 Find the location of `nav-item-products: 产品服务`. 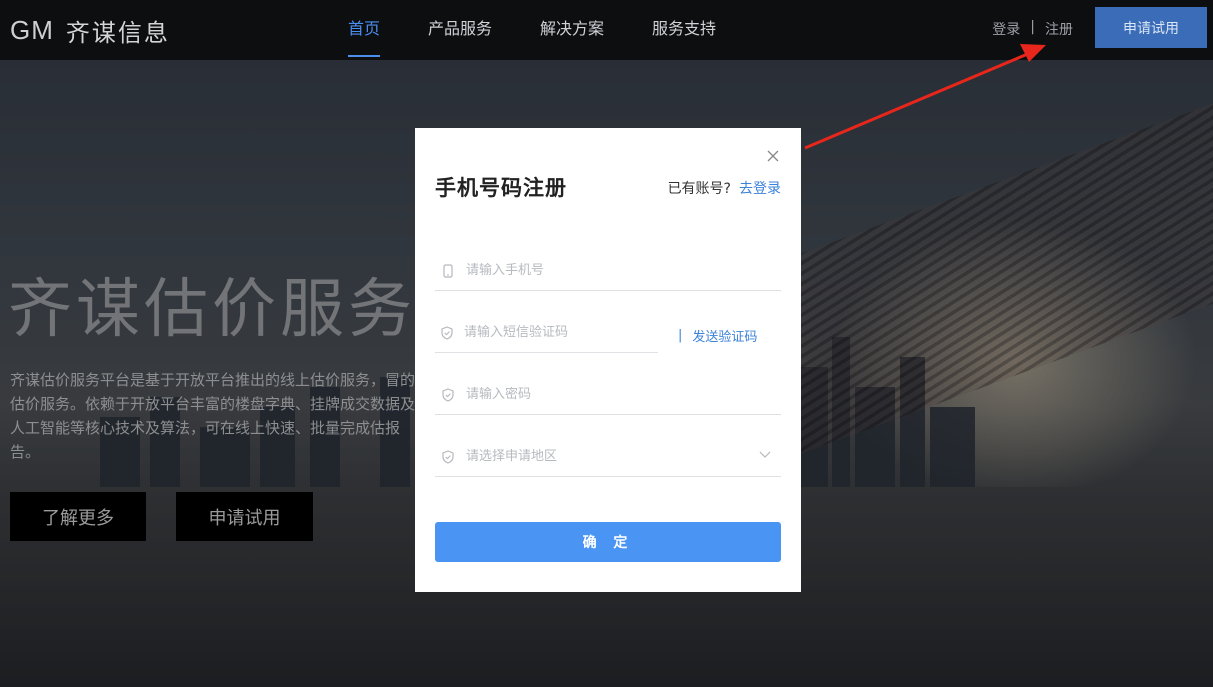

nav-item-products: 产品服务 is located at coordinates (460, 28).